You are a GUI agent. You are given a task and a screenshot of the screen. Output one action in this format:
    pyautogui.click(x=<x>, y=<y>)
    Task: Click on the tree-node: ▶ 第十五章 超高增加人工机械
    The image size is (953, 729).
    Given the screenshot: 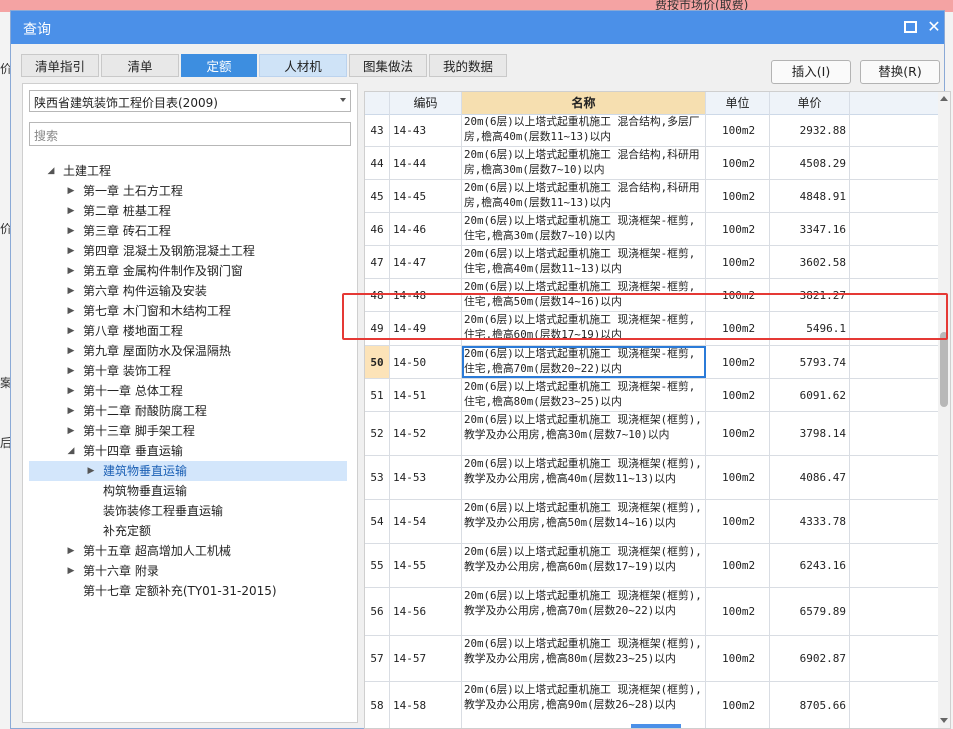 What is the action you would take?
    pyautogui.click(x=190, y=551)
    